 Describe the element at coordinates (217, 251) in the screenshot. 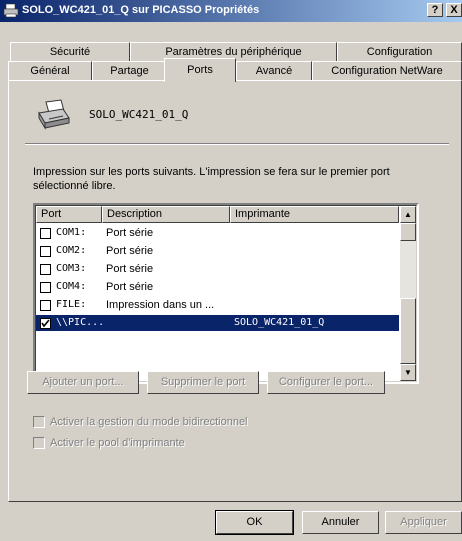

I see `port-row: COM2: Port série` at that location.